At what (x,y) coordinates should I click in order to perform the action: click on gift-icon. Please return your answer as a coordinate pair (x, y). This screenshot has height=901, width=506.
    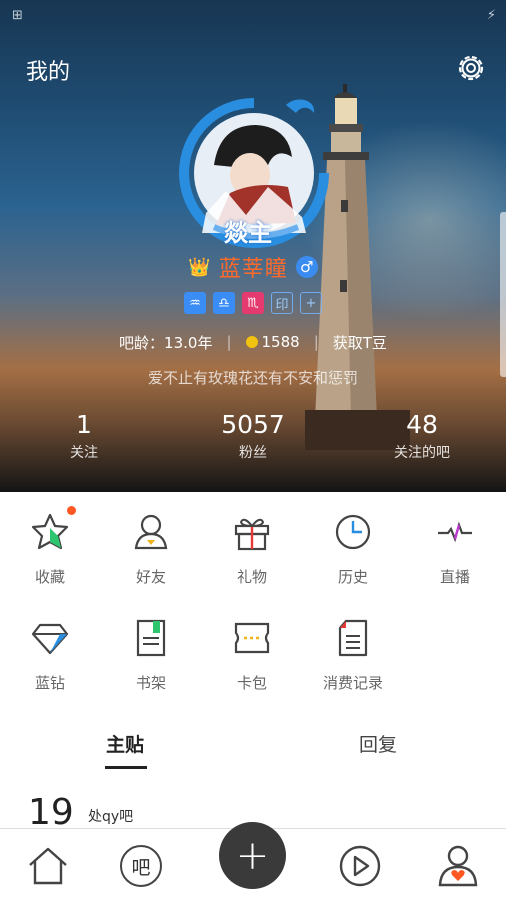
    Looking at the image, I should click on (252, 534).